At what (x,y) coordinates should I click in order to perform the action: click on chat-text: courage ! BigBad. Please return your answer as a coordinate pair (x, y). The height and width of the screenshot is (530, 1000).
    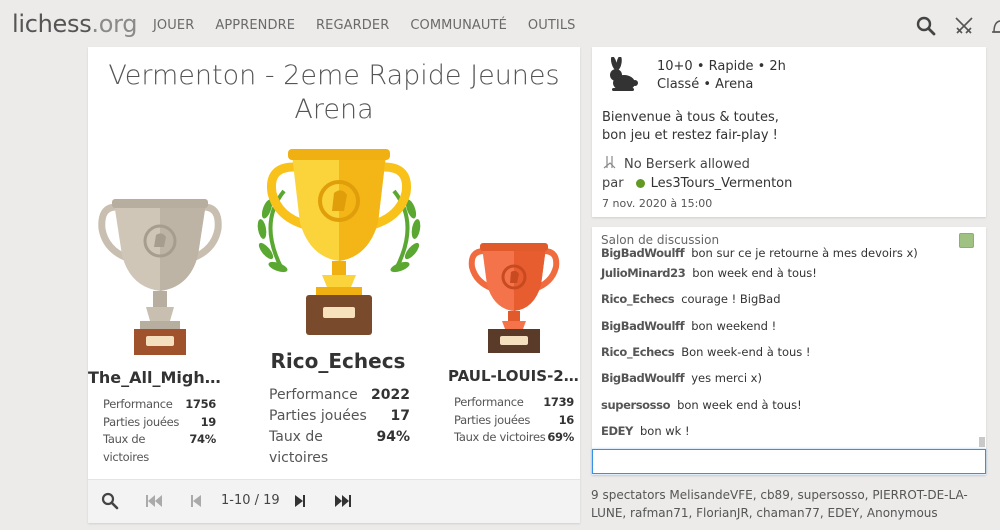
    Looking at the image, I should click on (731, 299).